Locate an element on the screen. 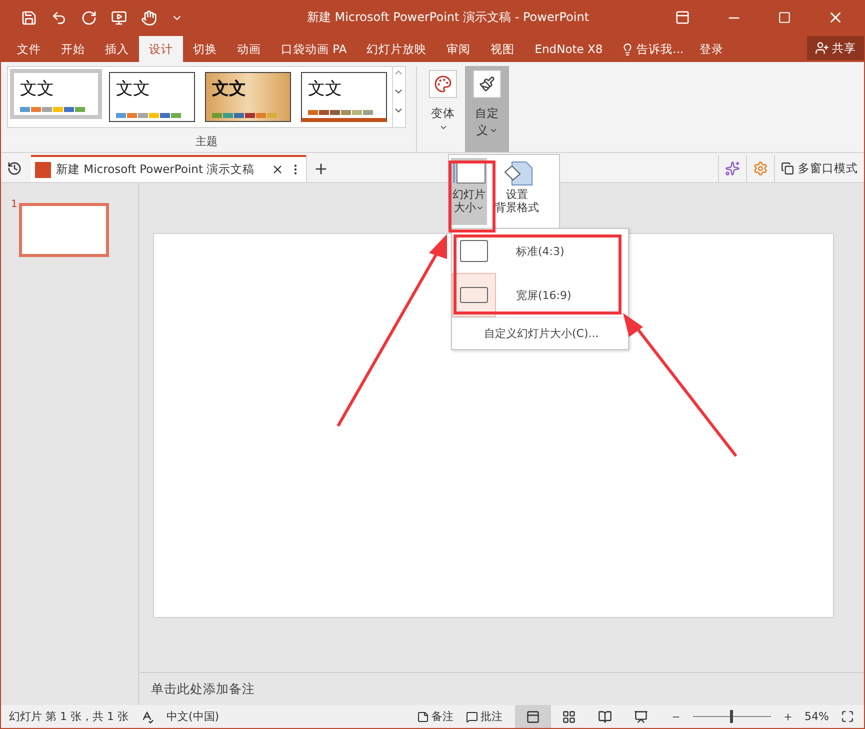  undo-icon is located at coordinates (59, 18).